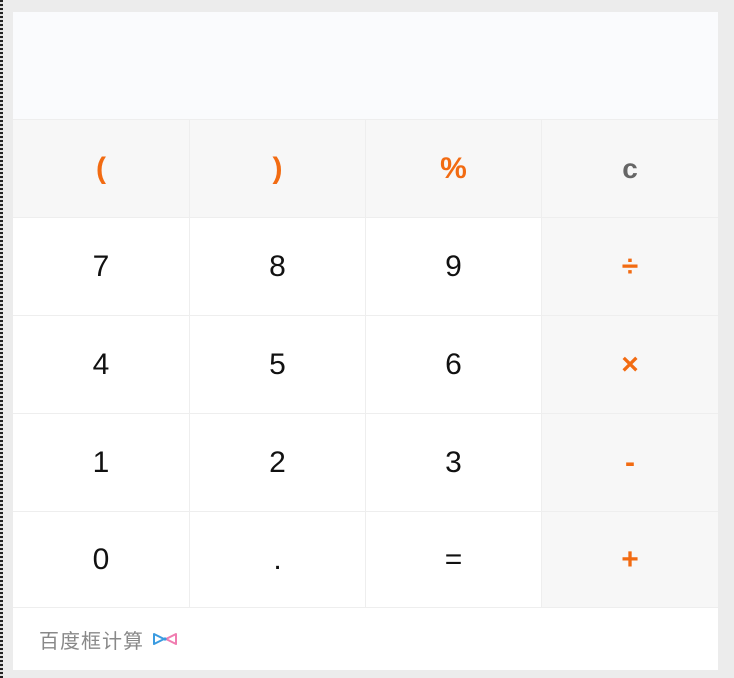 This screenshot has height=678, width=734. What do you see at coordinates (278, 365) in the screenshot?
I see `digit-5-button: 5` at bounding box center [278, 365].